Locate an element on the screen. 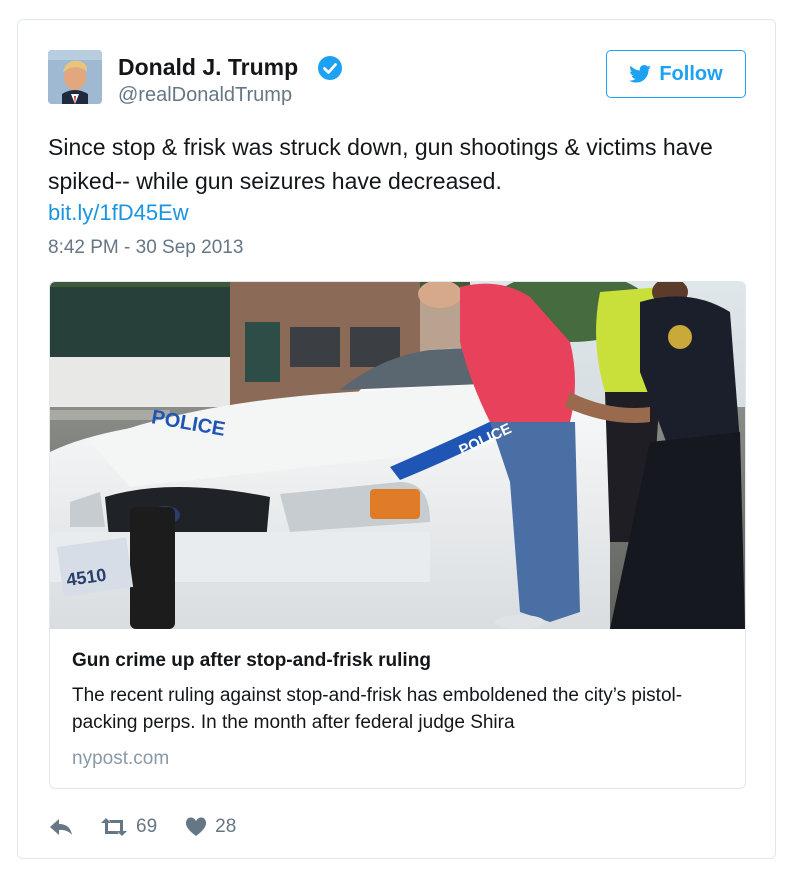 This screenshot has height=884, width=799. retweet-icon is located at coordinates (114, 827).